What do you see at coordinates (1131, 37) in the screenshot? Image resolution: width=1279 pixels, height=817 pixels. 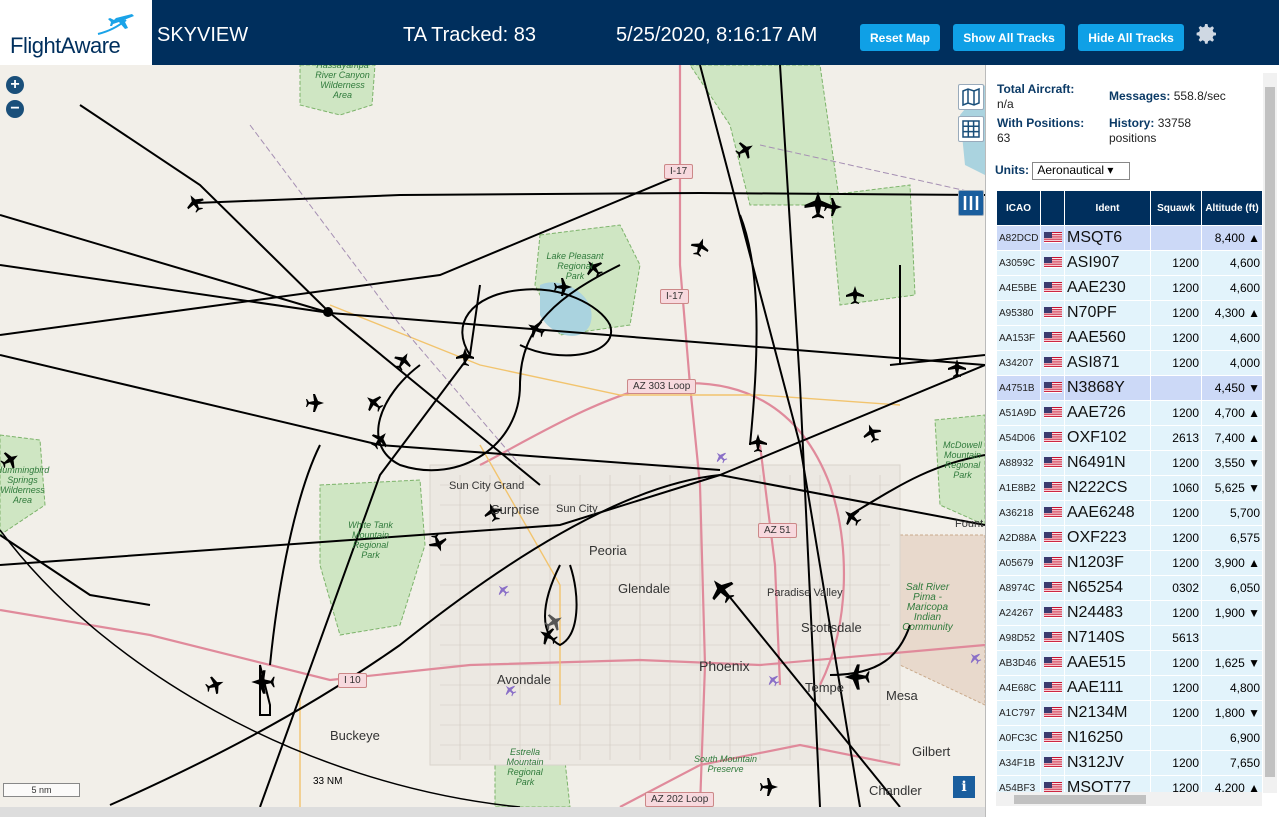 I see `hide-all-tracks-button: Hide All Tracks` at bounding box center [1131, 37].